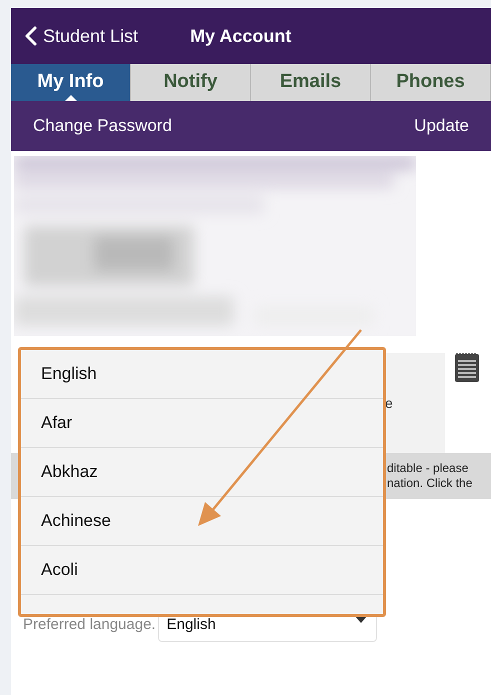 Image resolution: width=491 pixels, height=695 pixels. What do you see at coordinates (102, 126) in the screenshot?
I see `change-password-button: Change Password` at bounding box center [102, 126].